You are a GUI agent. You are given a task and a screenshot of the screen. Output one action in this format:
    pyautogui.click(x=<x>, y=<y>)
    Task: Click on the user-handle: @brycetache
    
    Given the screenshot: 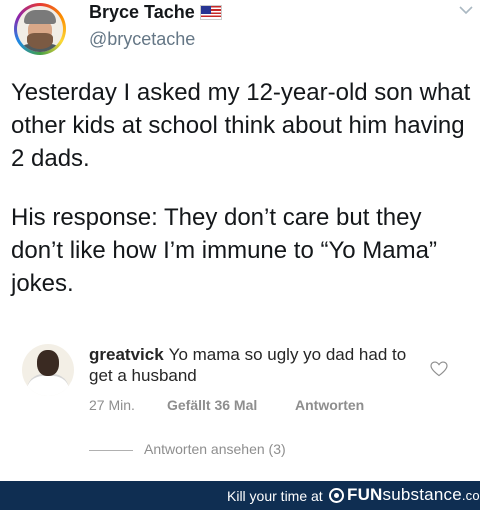 What is the action you would take?
    pyautogui.click(x=142, y=39)
    